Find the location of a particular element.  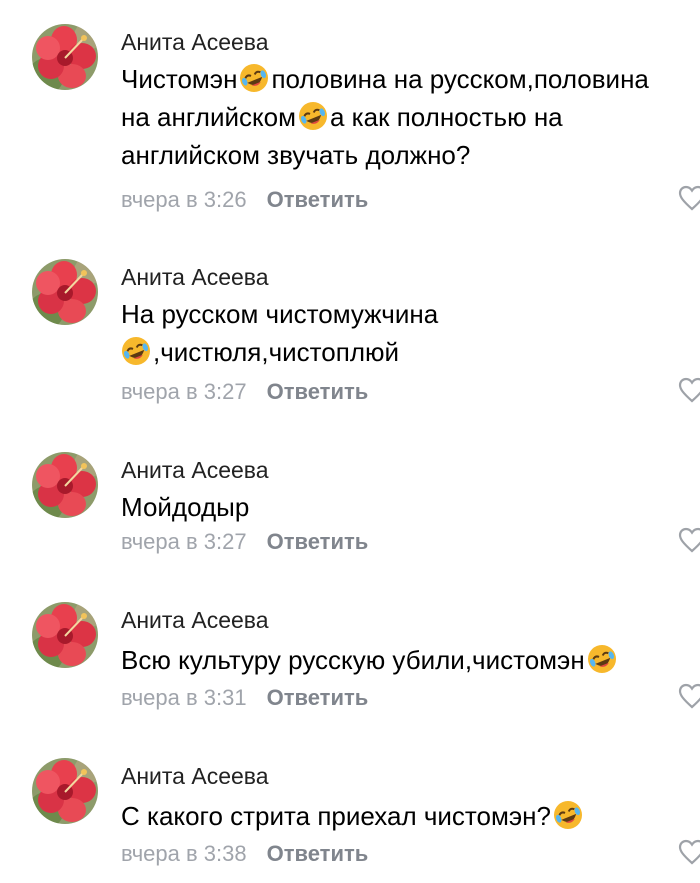

text-fragment: на английском is located at coordinates (208, 117).